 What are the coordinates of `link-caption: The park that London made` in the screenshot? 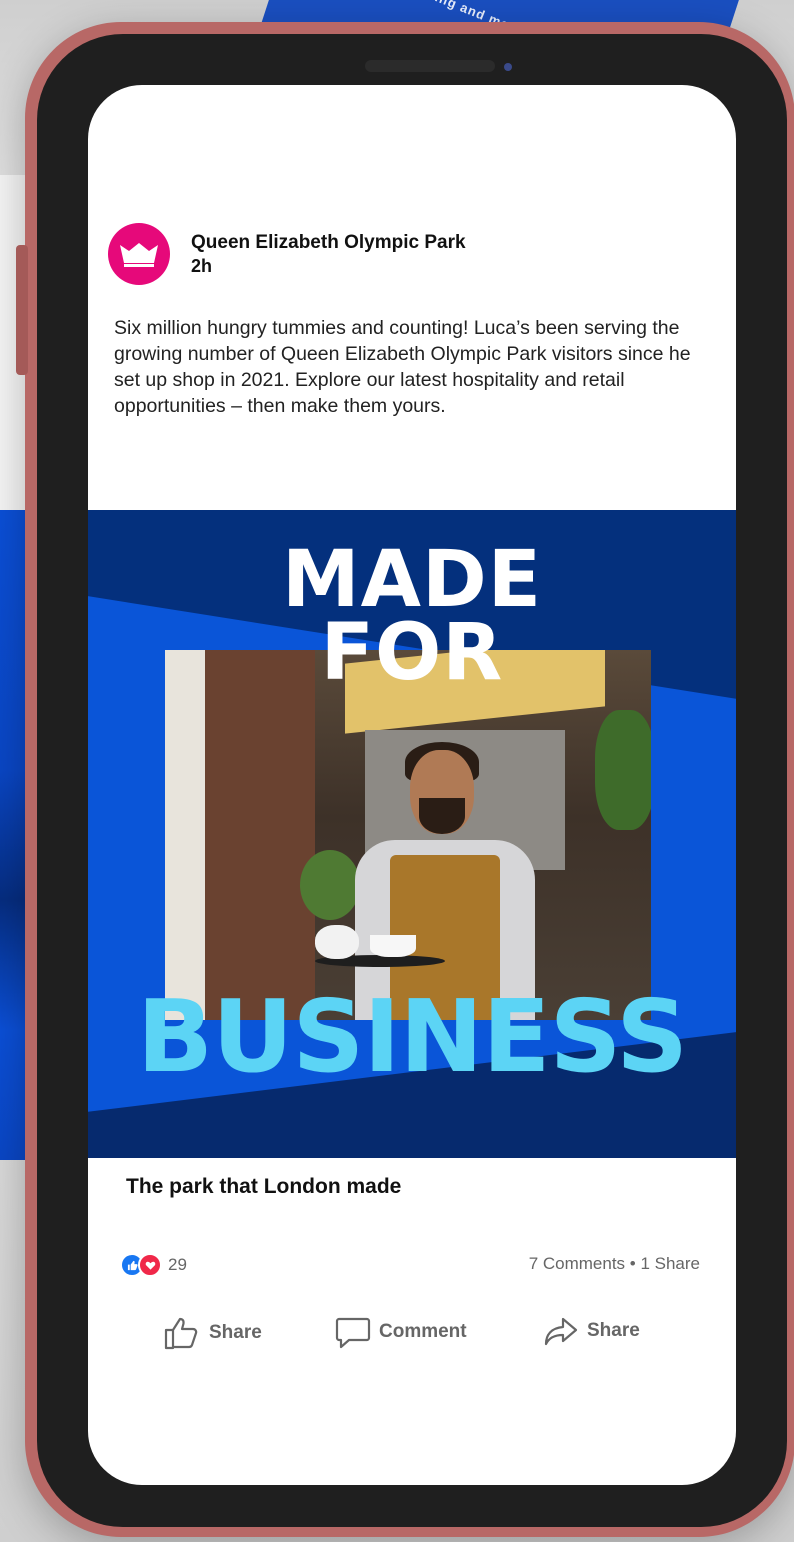 It's located at (263, 1187).